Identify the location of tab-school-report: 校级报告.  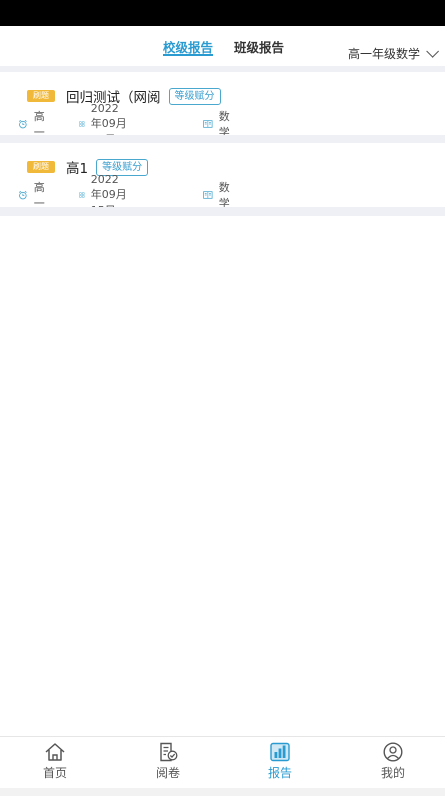
(188, 46).